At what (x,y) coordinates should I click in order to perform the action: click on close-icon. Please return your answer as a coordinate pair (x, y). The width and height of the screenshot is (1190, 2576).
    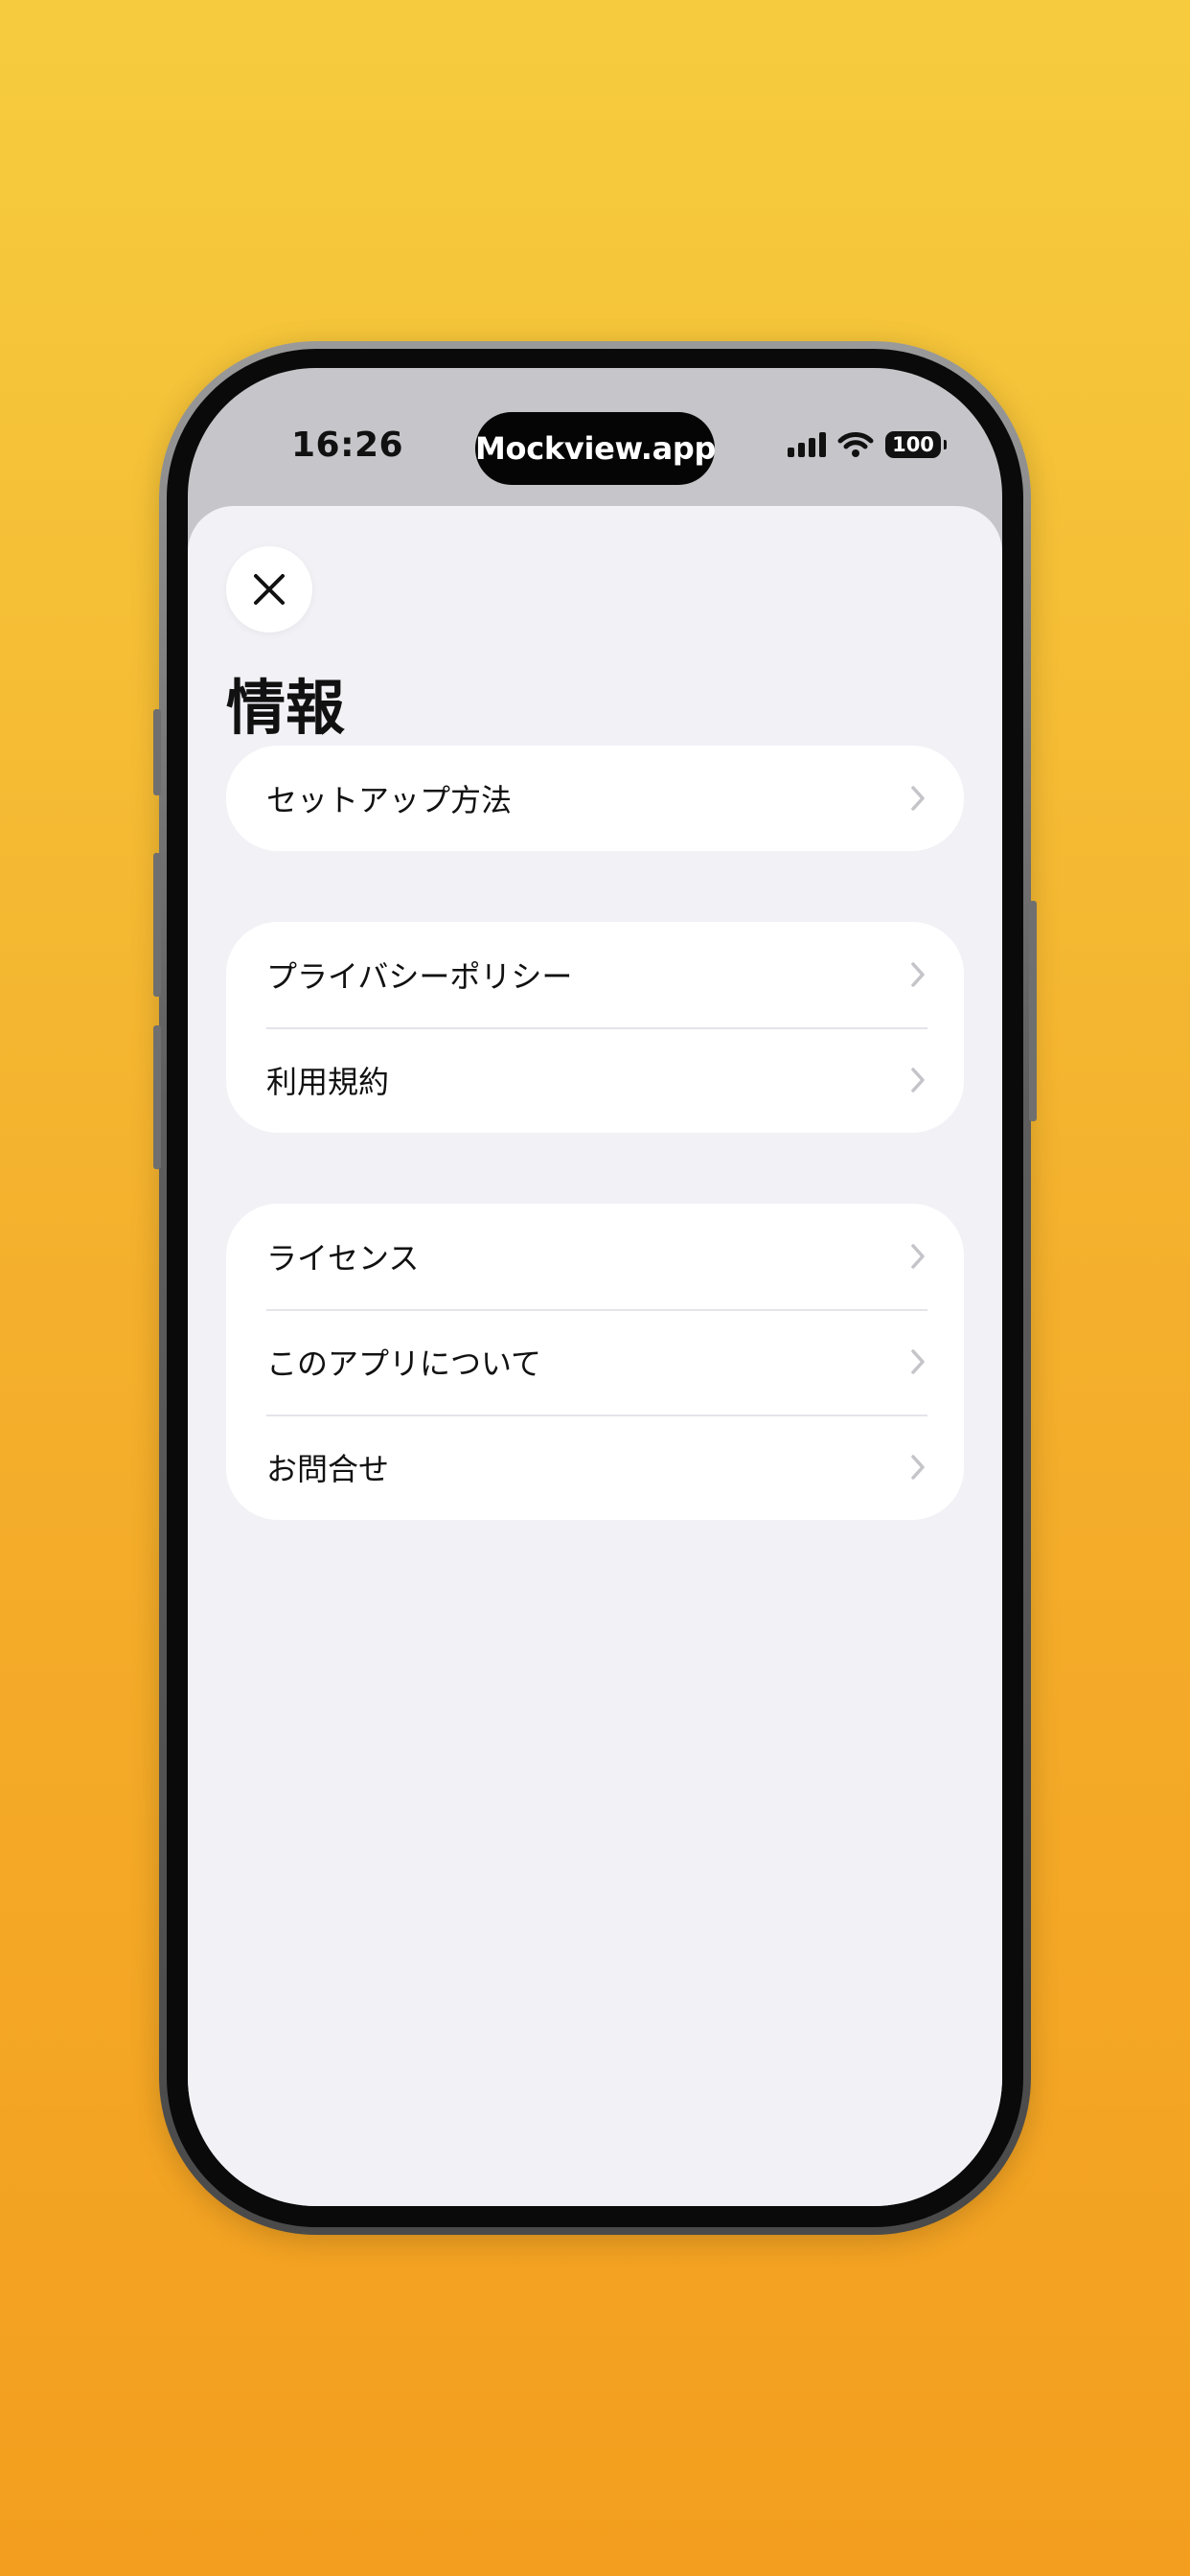
    Looking at the image, I should click on (270, 589).